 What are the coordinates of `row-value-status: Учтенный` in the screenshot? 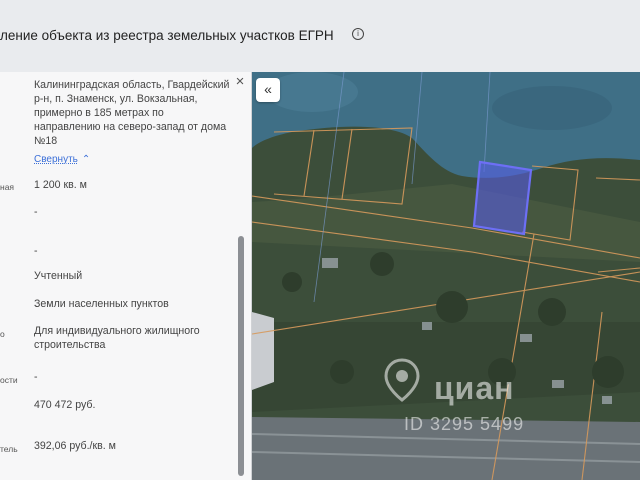 It's located at (58, 276).